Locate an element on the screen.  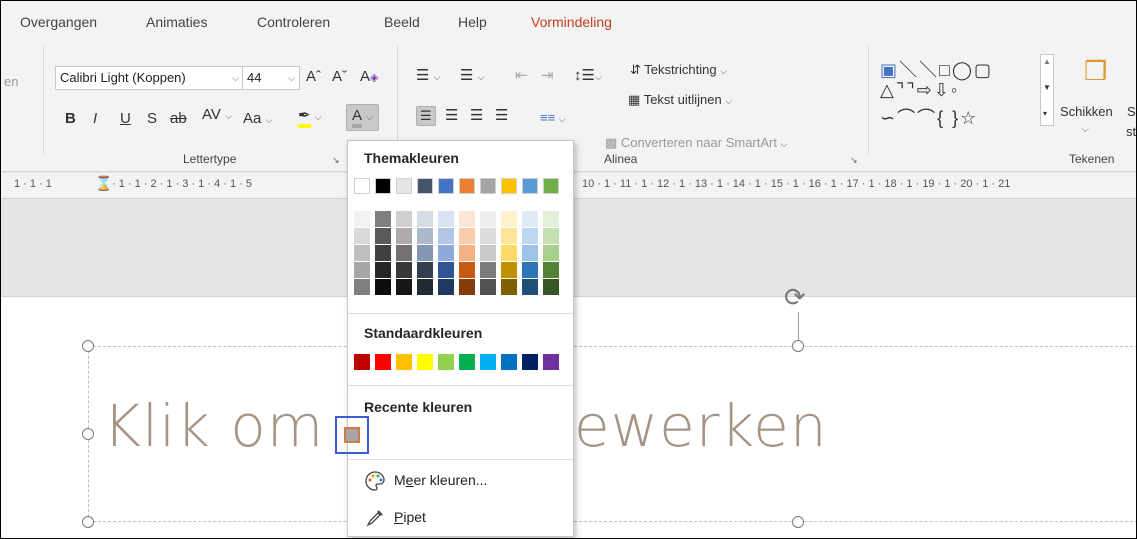
font-color-button: A ⌵ is located at coordinates (363, 117).